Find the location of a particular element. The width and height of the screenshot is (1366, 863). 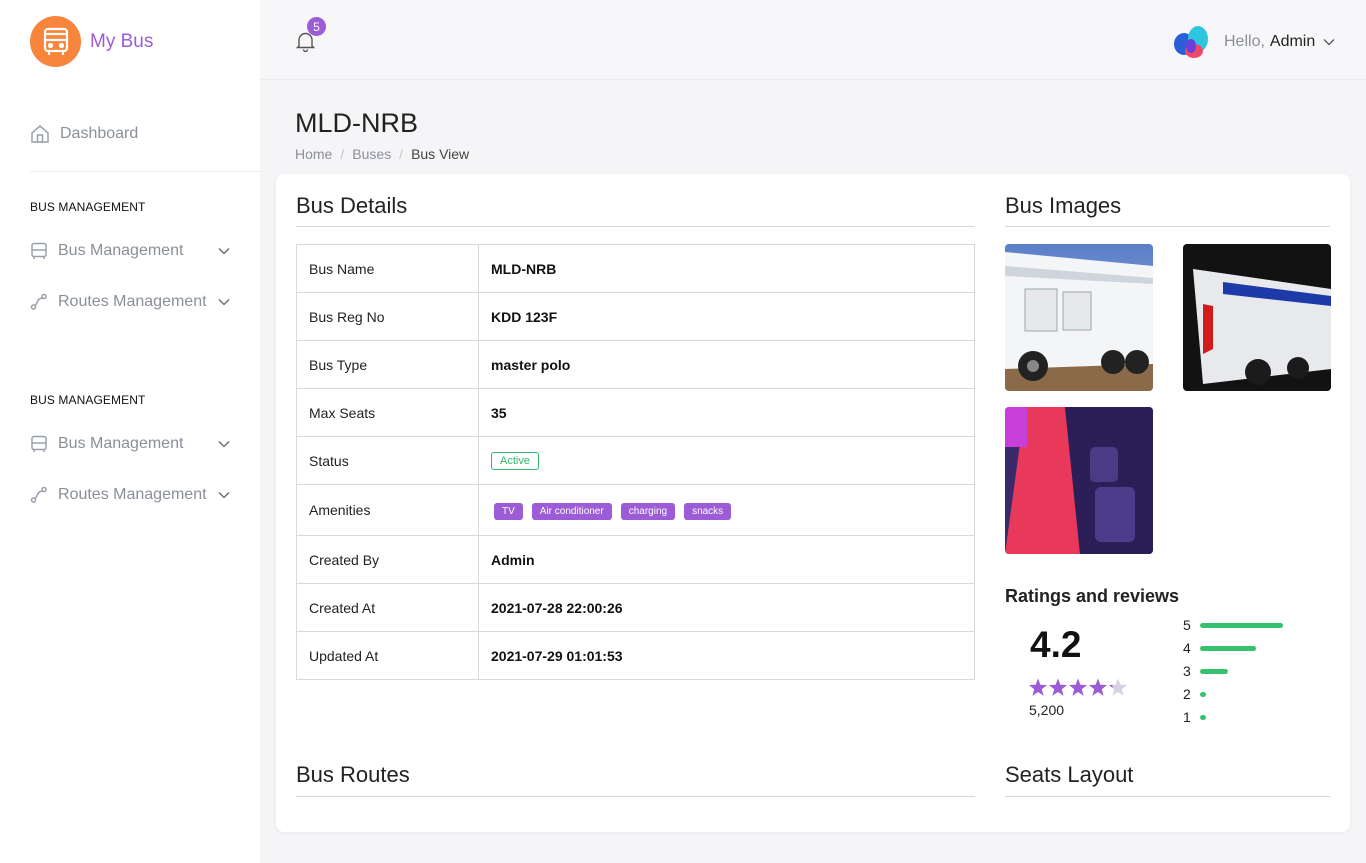

brand-logo: My Bus is located at coordinates (91, 41).